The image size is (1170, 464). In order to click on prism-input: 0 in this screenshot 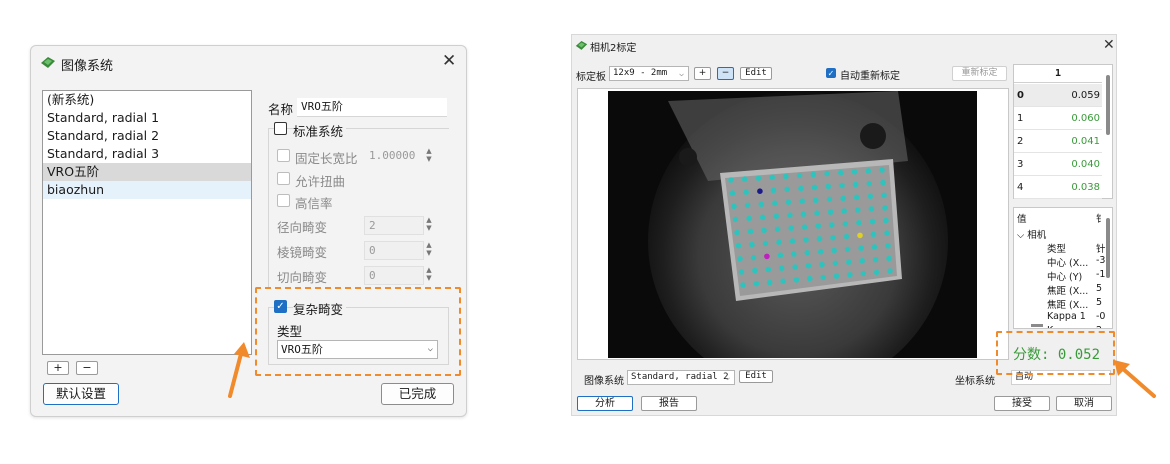, I will do `click(394, 250)`.